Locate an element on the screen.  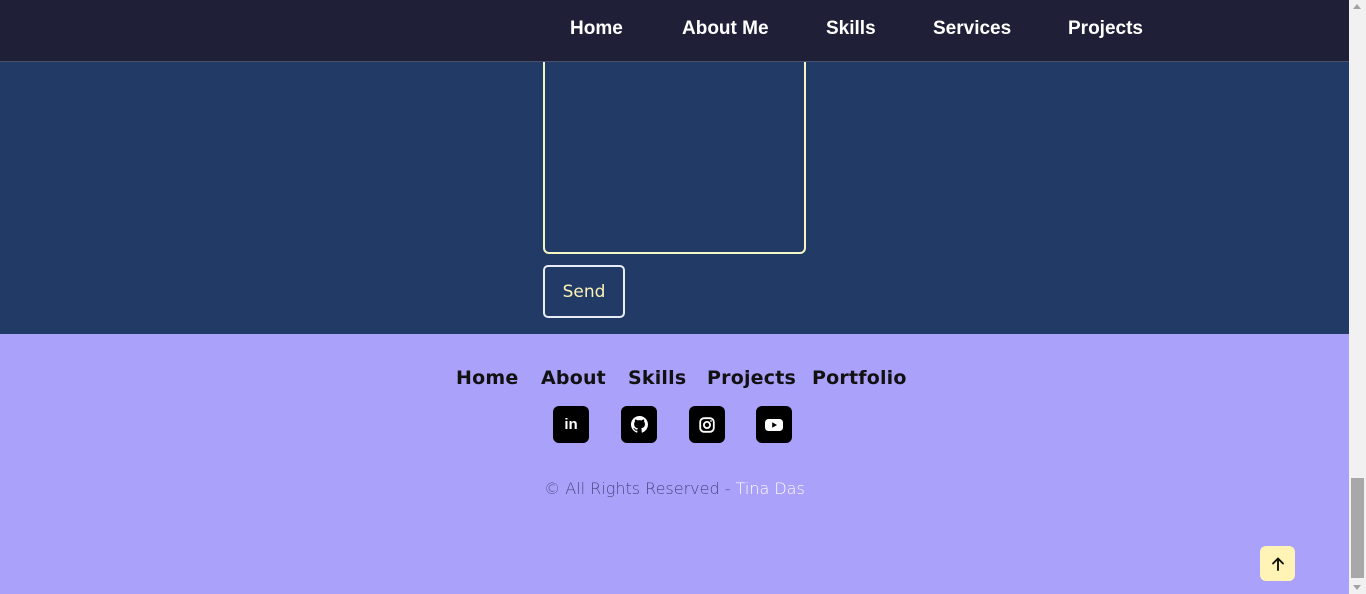
author-name: Tina Das is located at coordinates (770, 488).